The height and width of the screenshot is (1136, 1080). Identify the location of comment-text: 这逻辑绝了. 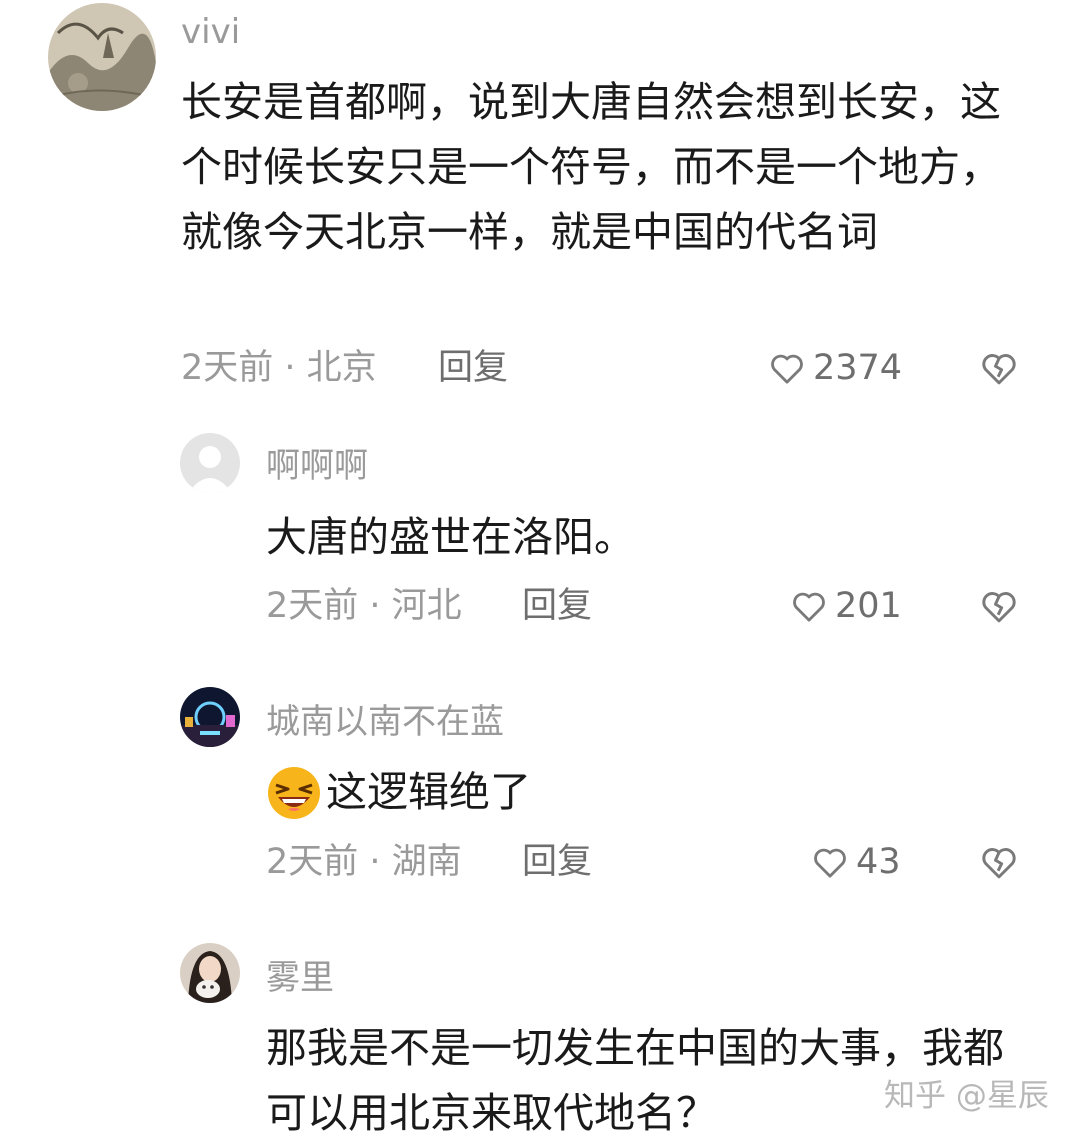
(646, 792).